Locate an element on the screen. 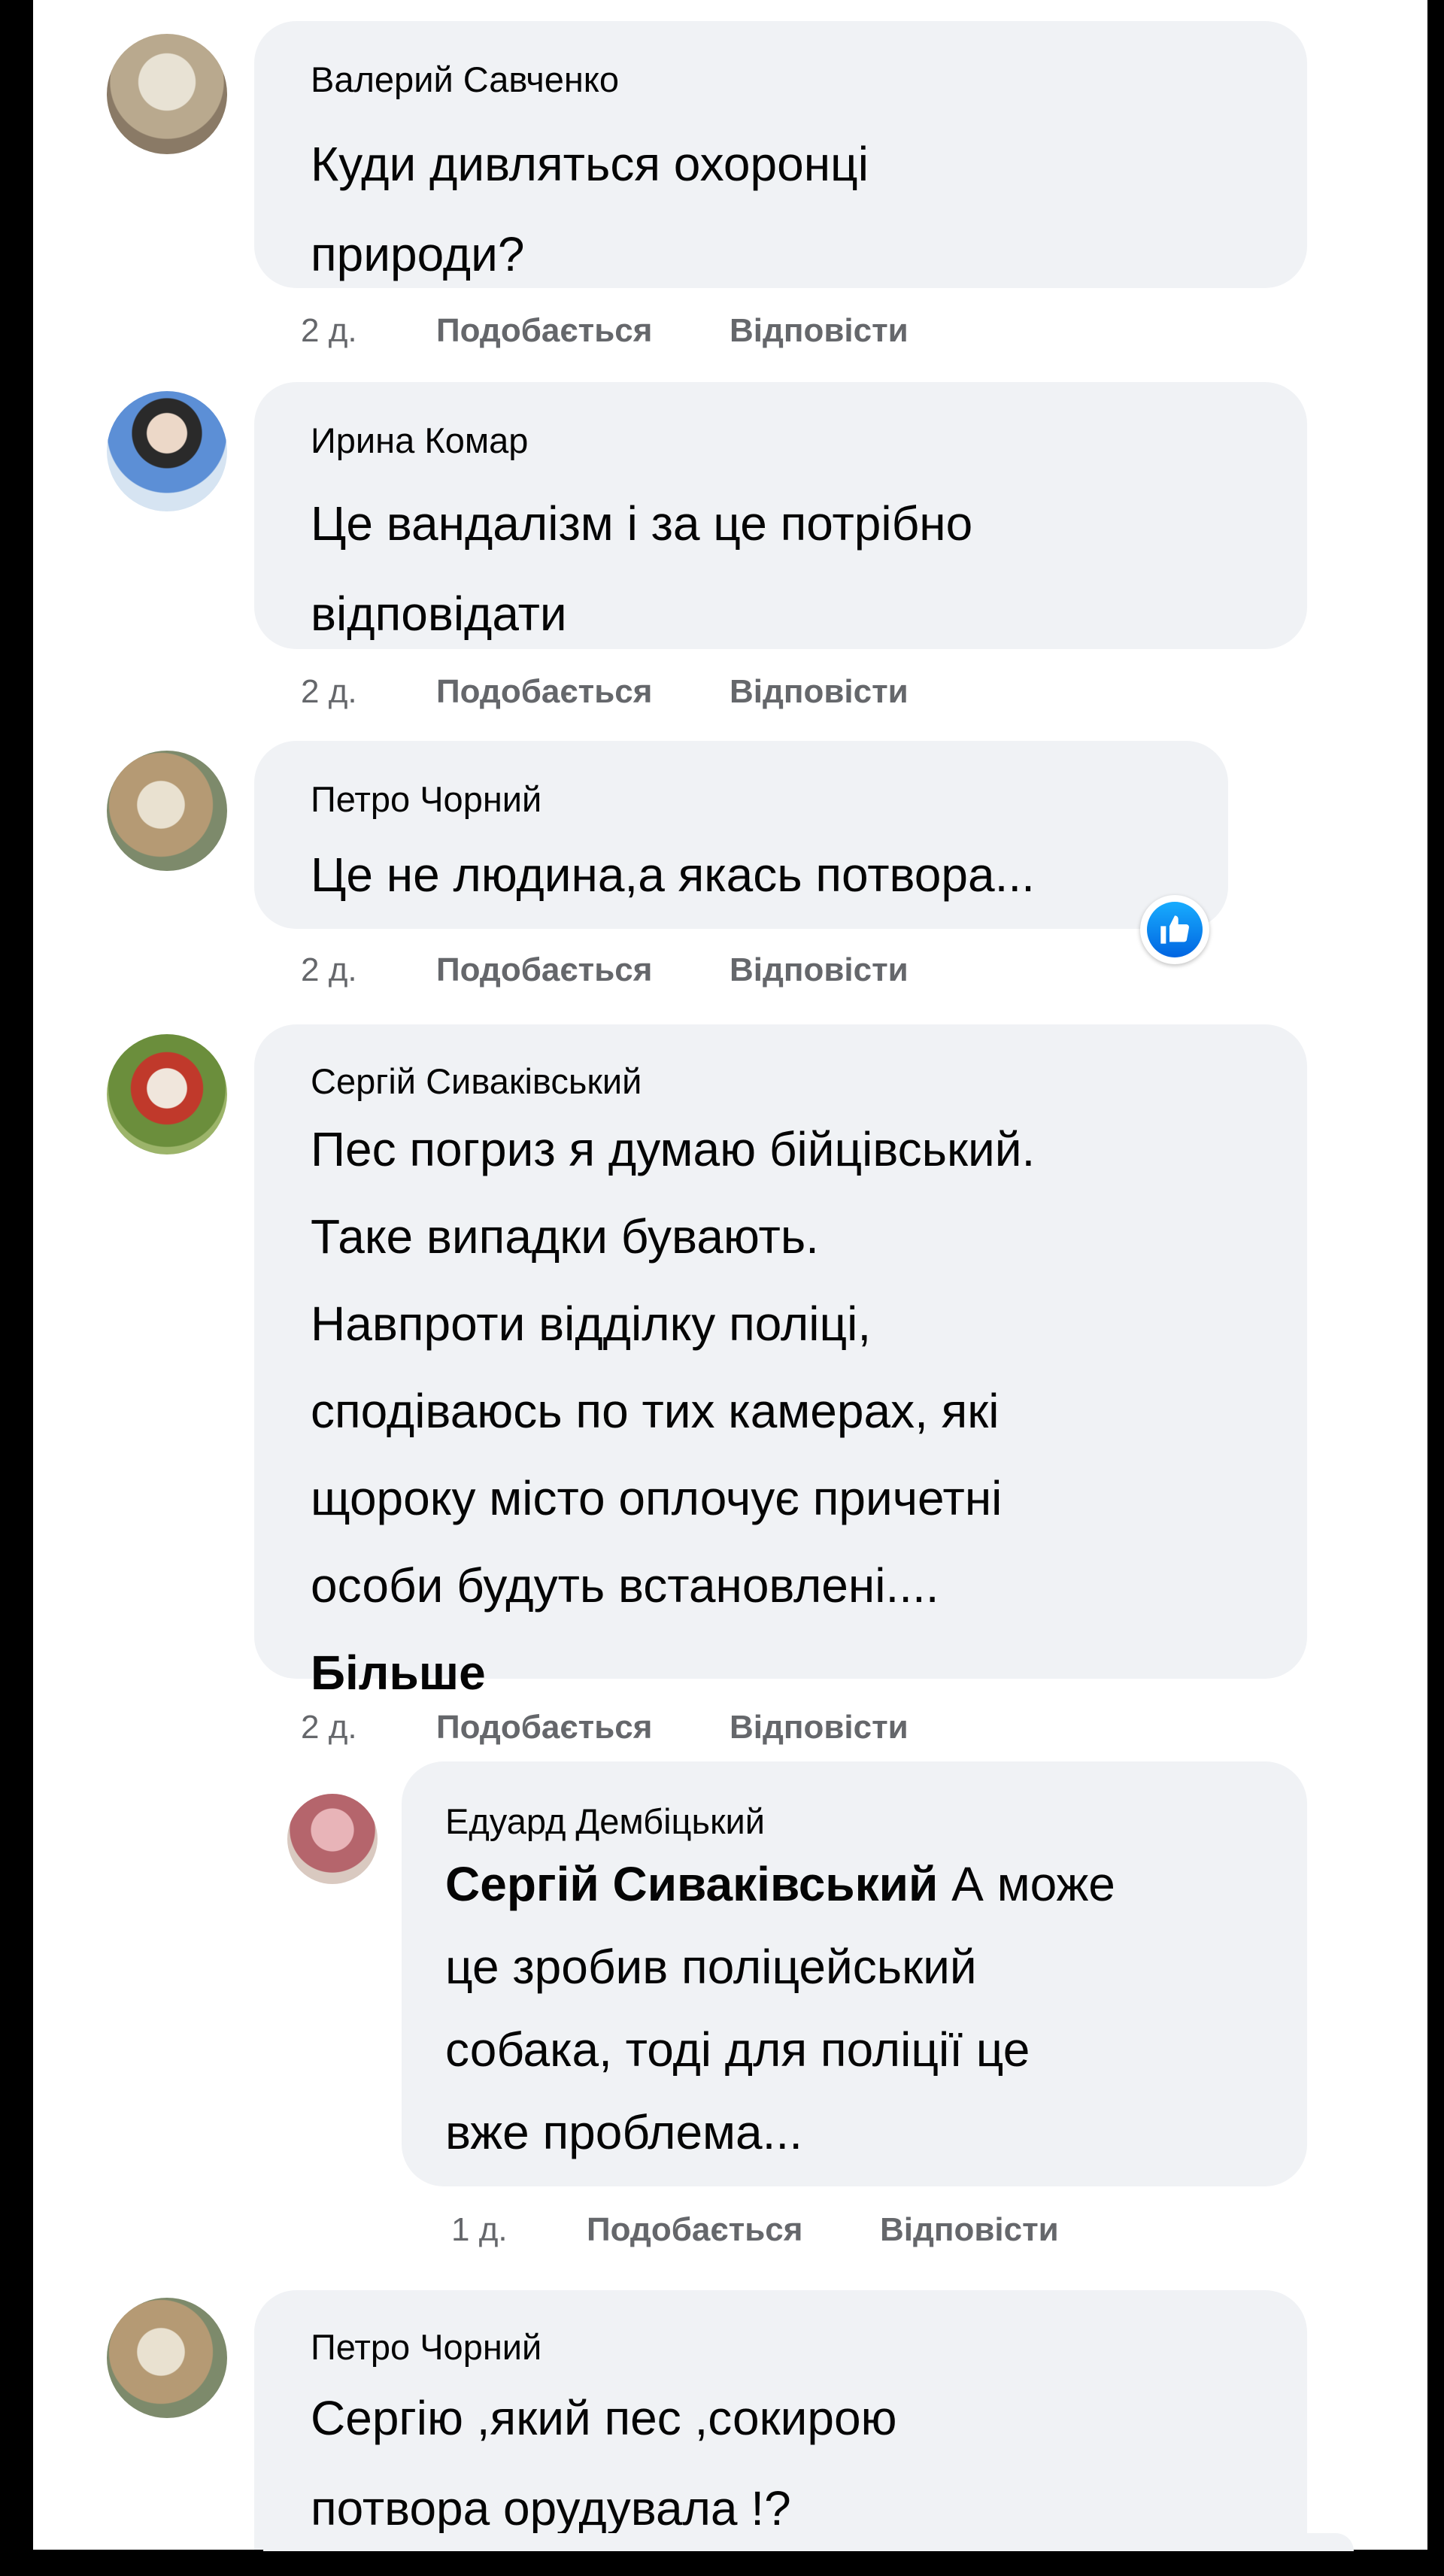 The width and height of the screenshot is (1444, 2576). comment-line: А може is located at coordinates (1026, 1884).